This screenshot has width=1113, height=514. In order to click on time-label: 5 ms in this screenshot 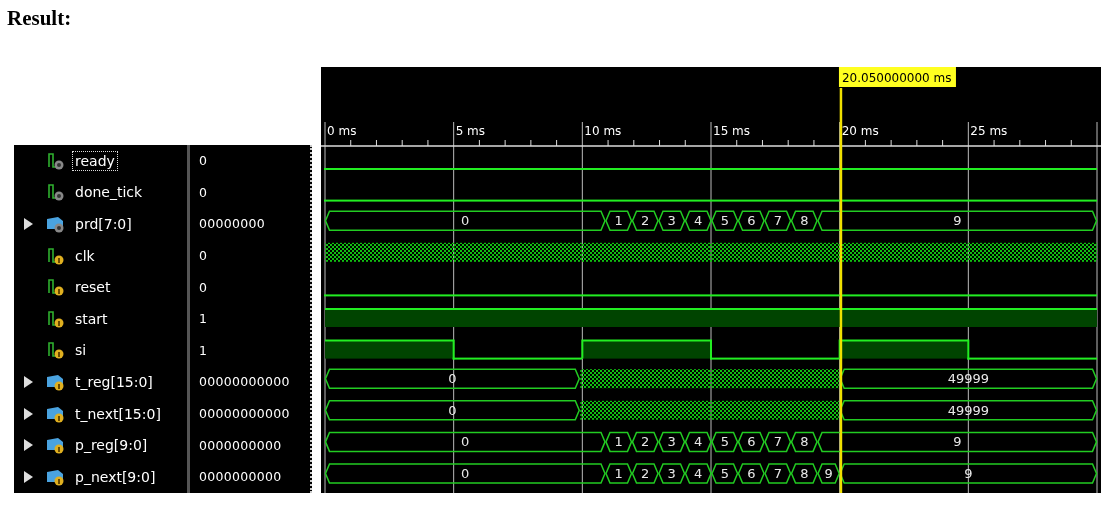, I will do `click(470, 131)`.